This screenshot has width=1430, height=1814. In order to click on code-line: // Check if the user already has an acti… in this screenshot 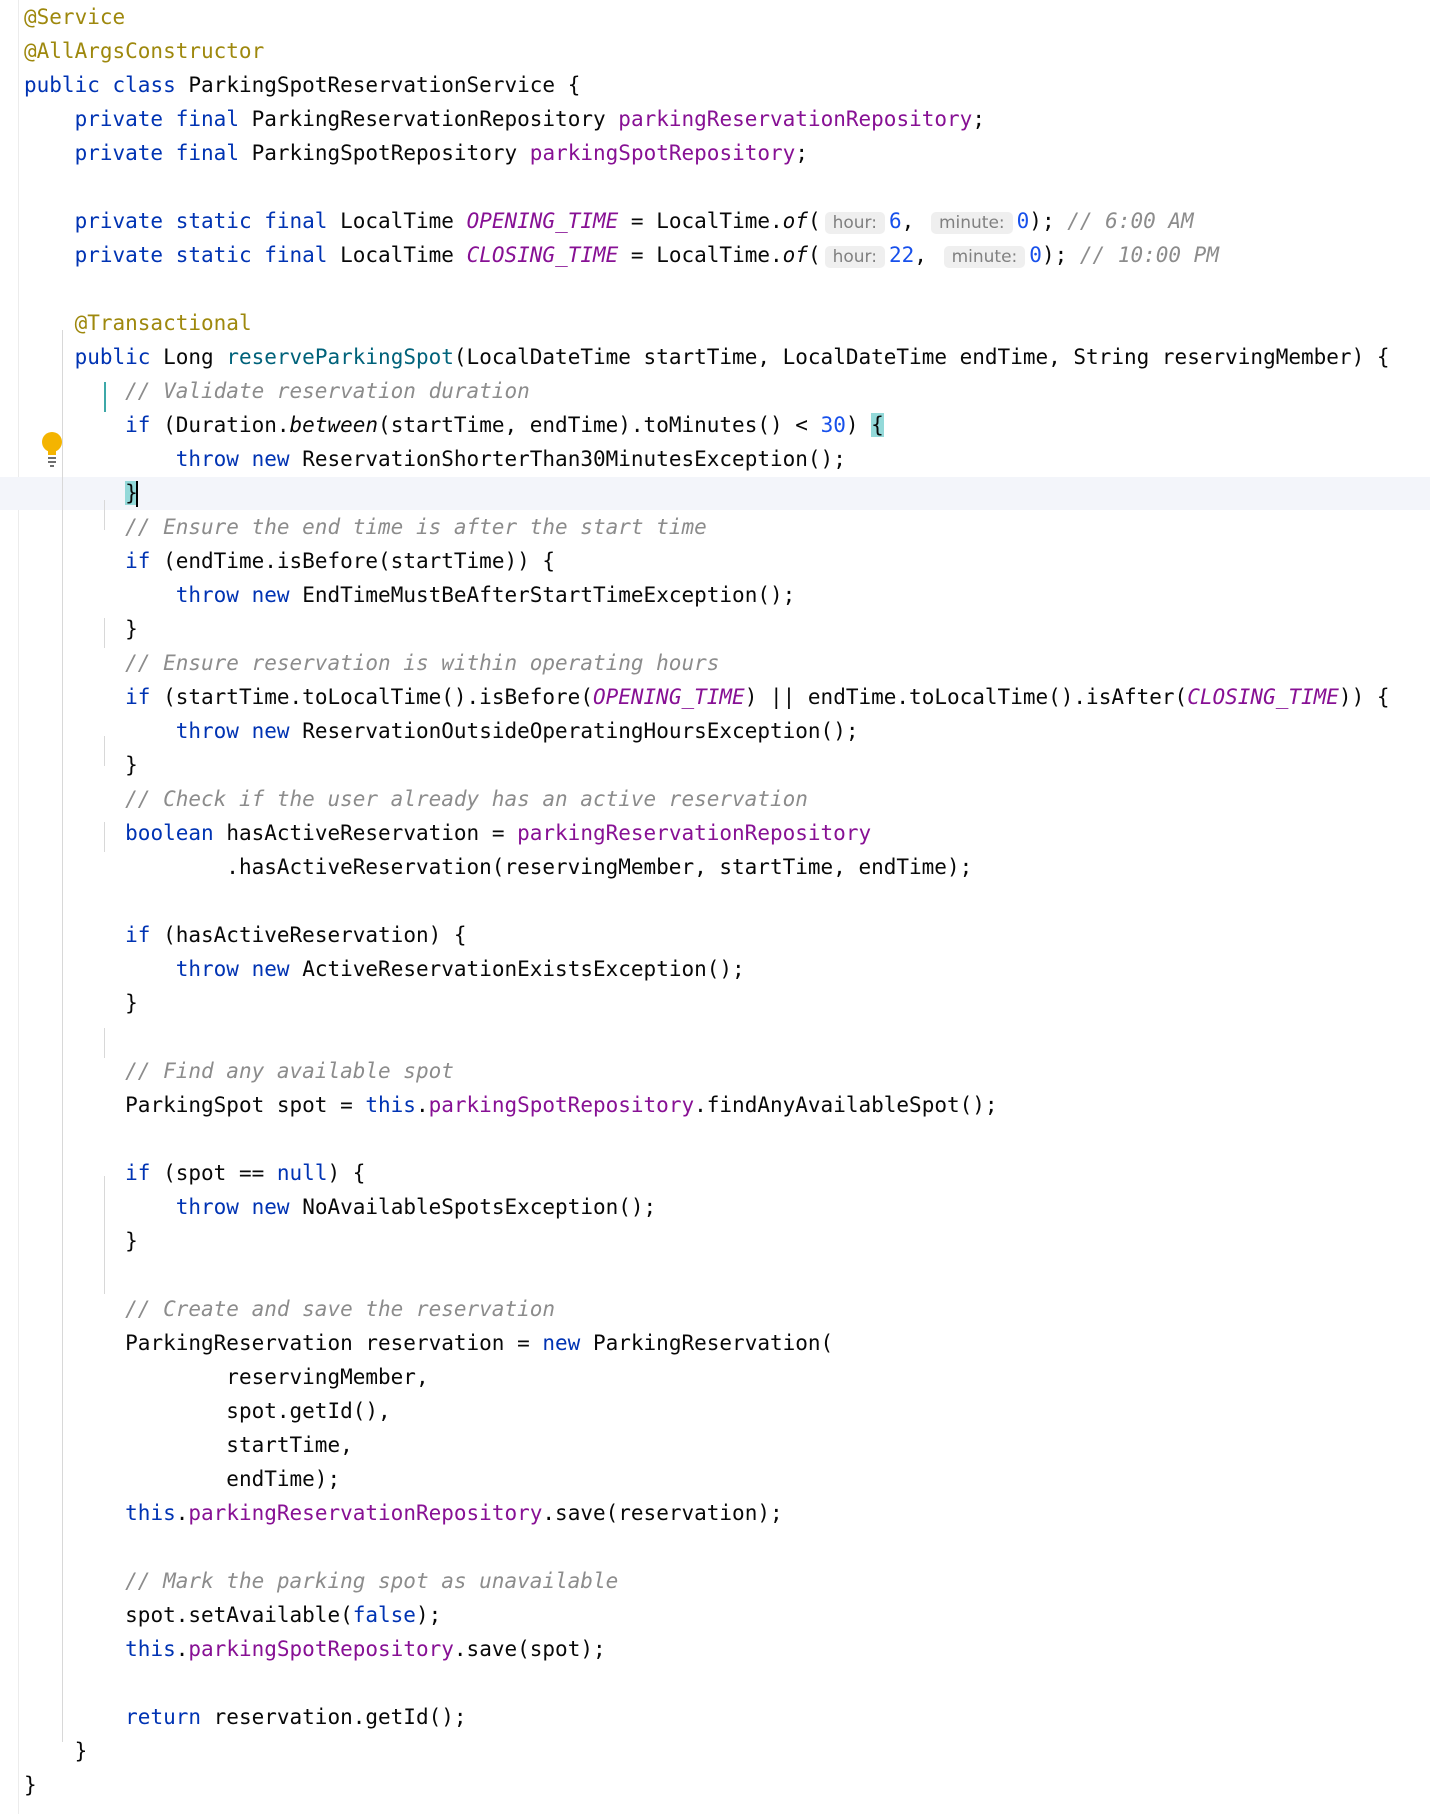, I will do `click(416, 799)`.